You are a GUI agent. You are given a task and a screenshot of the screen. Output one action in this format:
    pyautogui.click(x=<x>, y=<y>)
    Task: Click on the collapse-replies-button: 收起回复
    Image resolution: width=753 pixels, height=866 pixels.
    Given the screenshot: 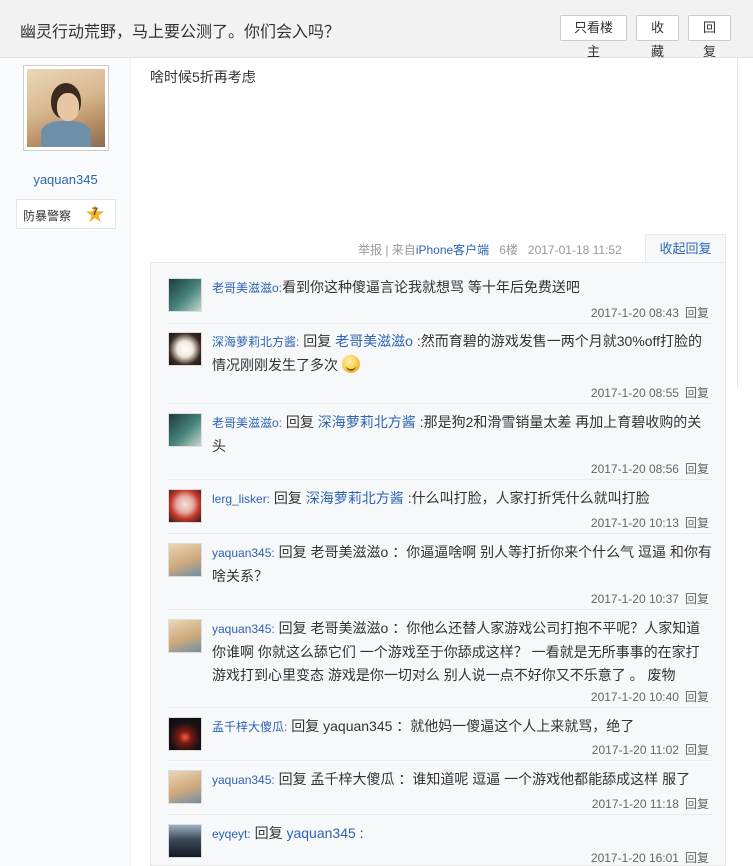 What is the action you would take?
    pyautogui.click(x=685, y=249)
    